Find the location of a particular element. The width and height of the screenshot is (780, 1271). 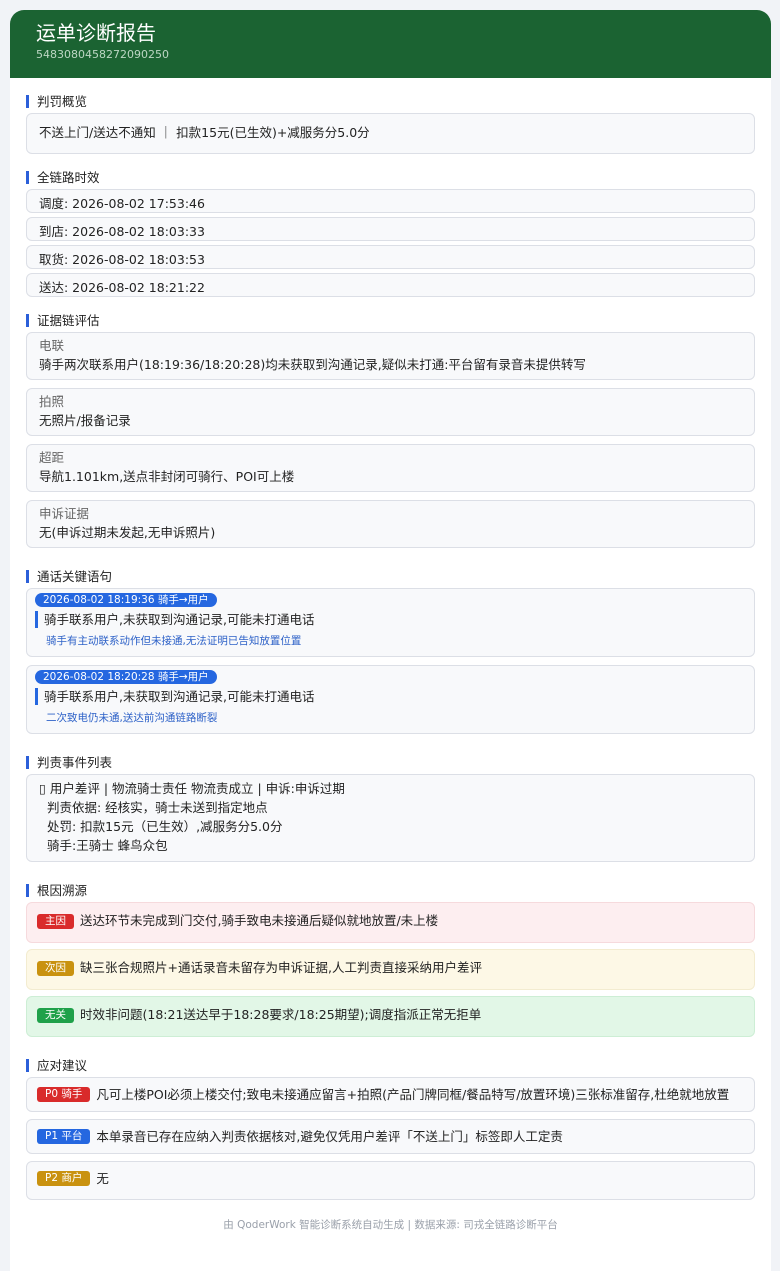

call-time-tag: 2026-08-02 18:19:36 骑手→用户 is located at coordinates (126, 600).